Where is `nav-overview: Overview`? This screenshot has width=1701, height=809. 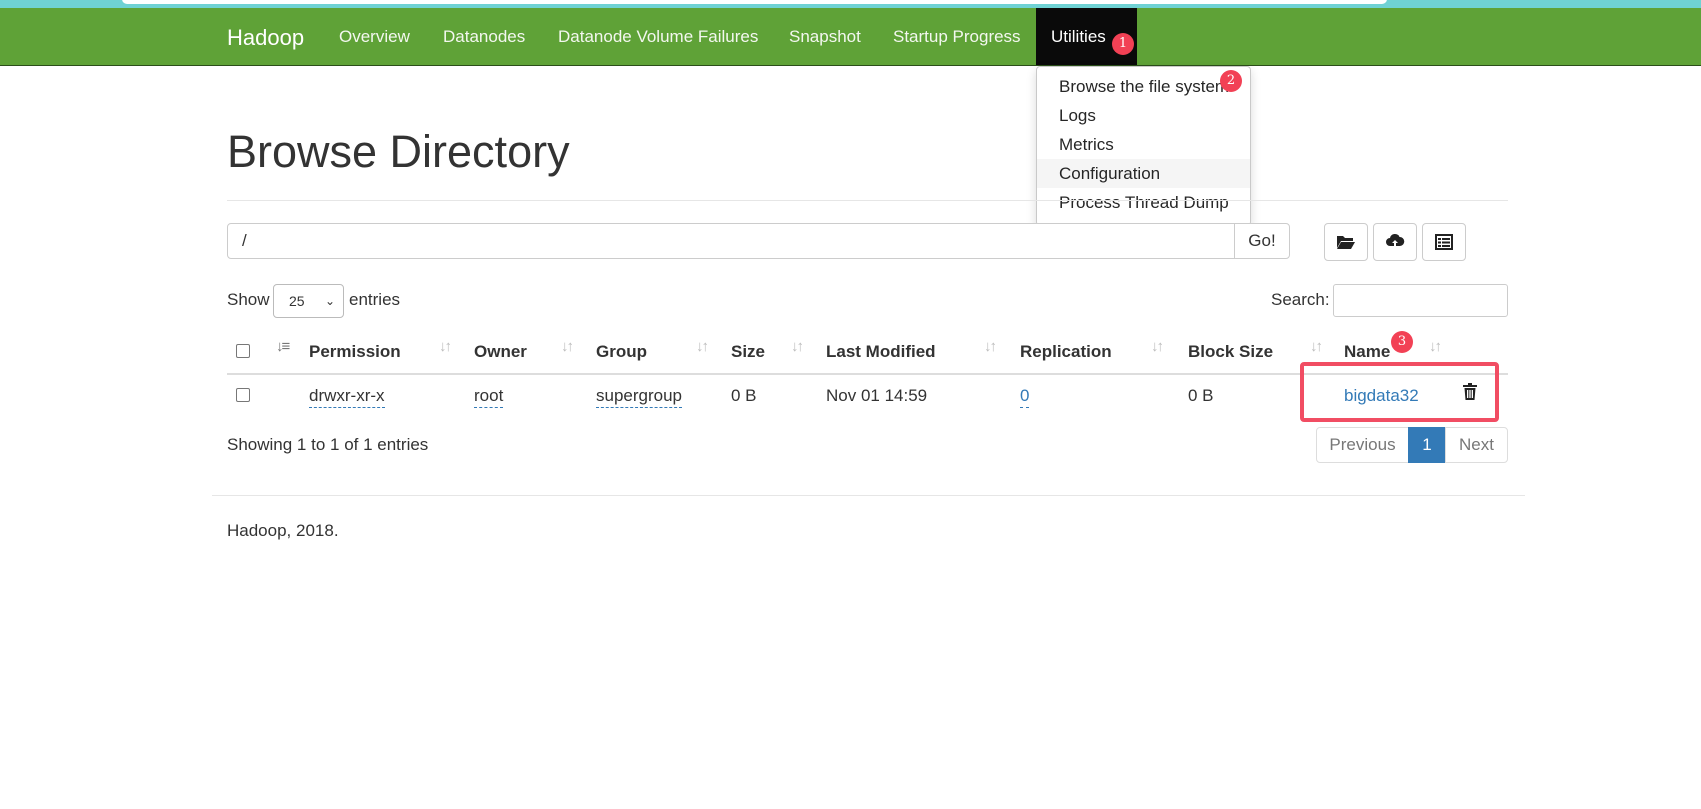 nav-overview: Overview is located at coordinates (374, 36).